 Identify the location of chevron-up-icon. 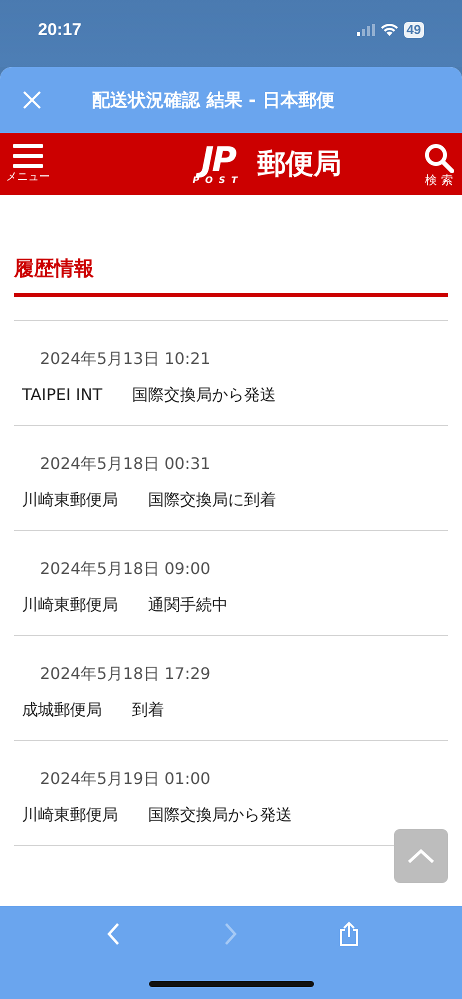
(421, 856).